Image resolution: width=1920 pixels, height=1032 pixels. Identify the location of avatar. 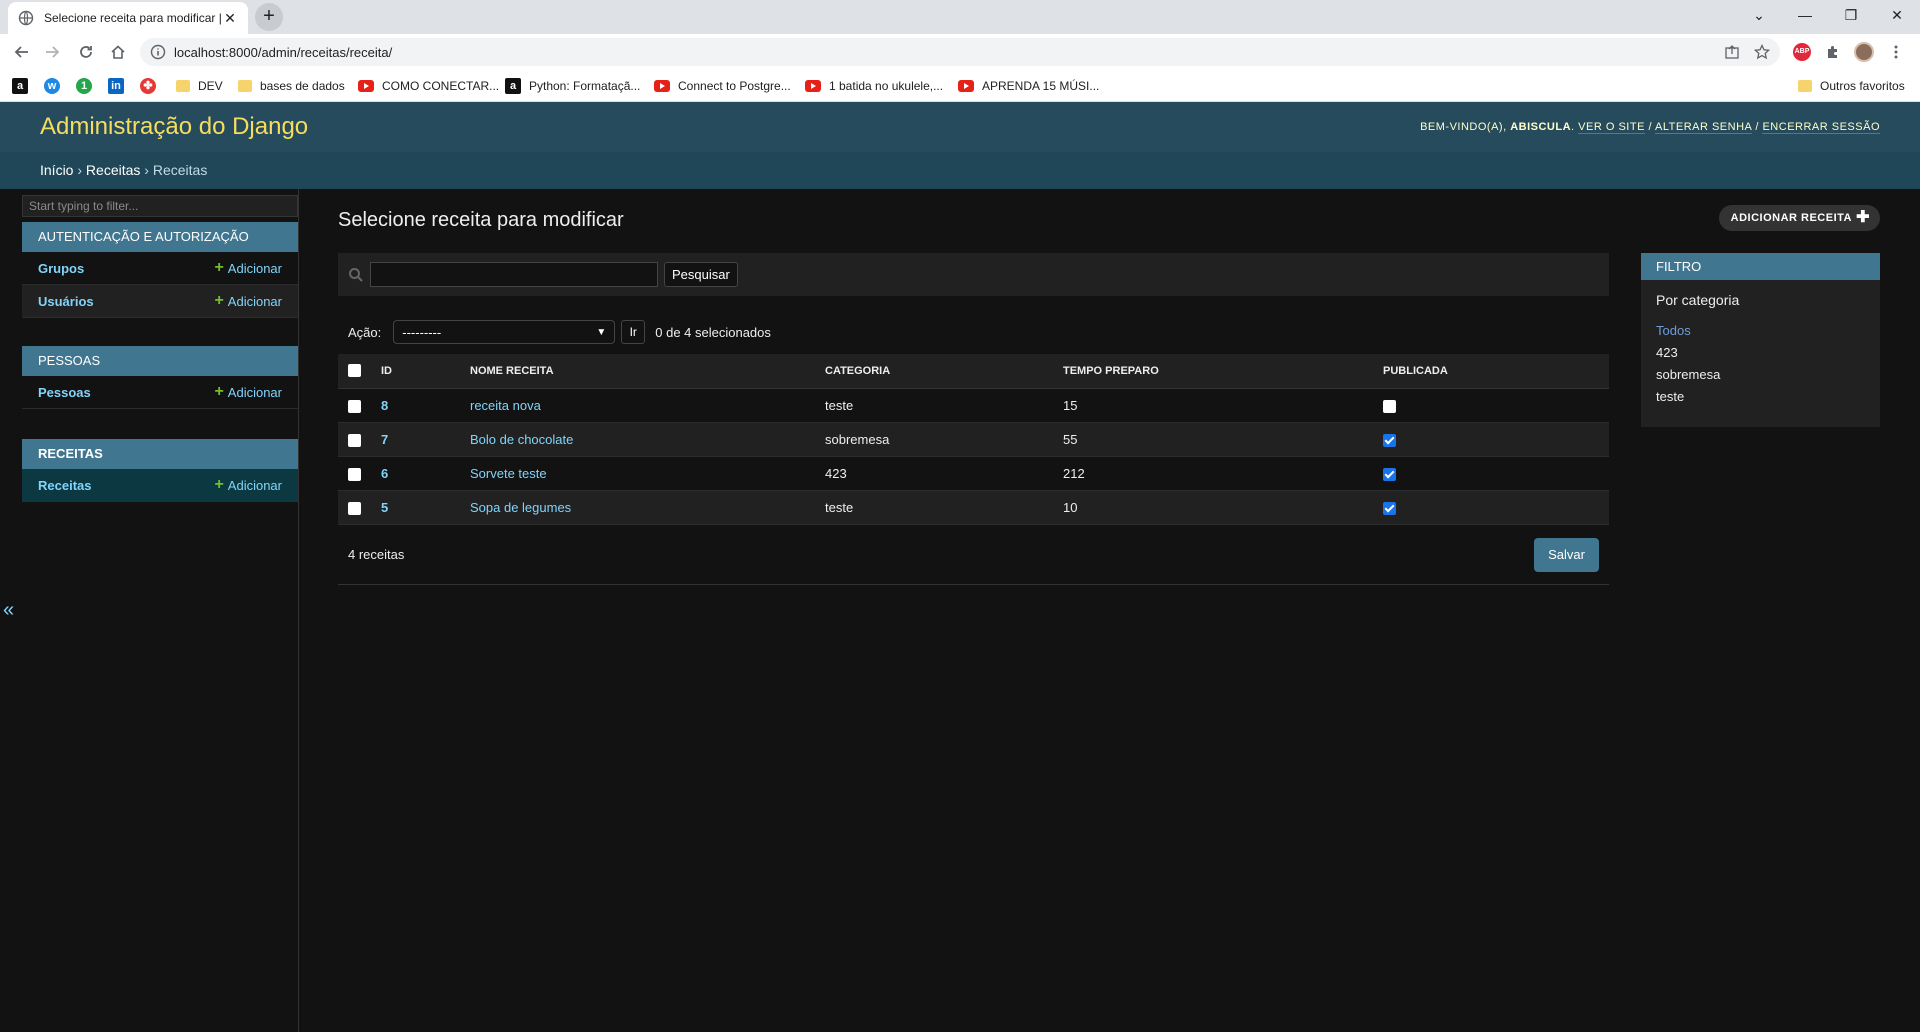
(1864, 52).